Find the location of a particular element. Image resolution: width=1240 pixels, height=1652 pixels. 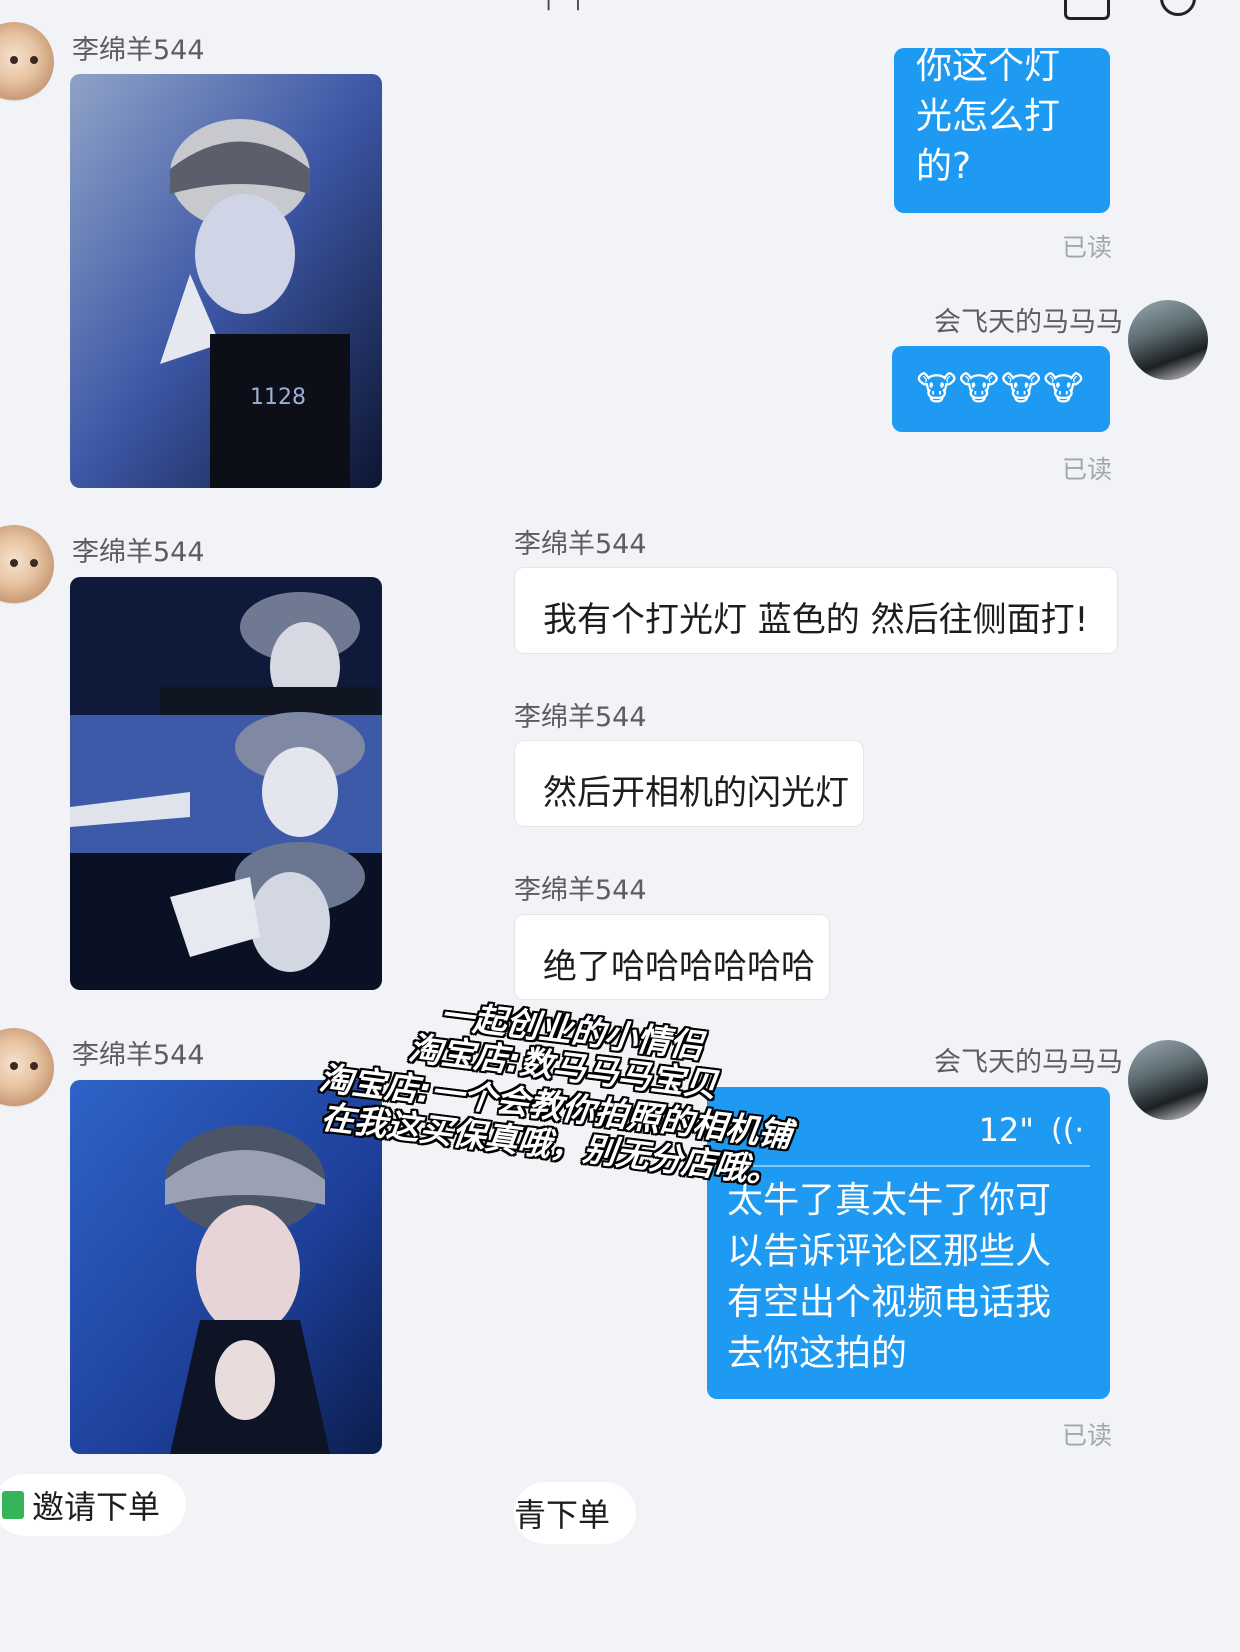

transcript-line: 有空出个视频电话我 is located at coordinates (889, 1302).